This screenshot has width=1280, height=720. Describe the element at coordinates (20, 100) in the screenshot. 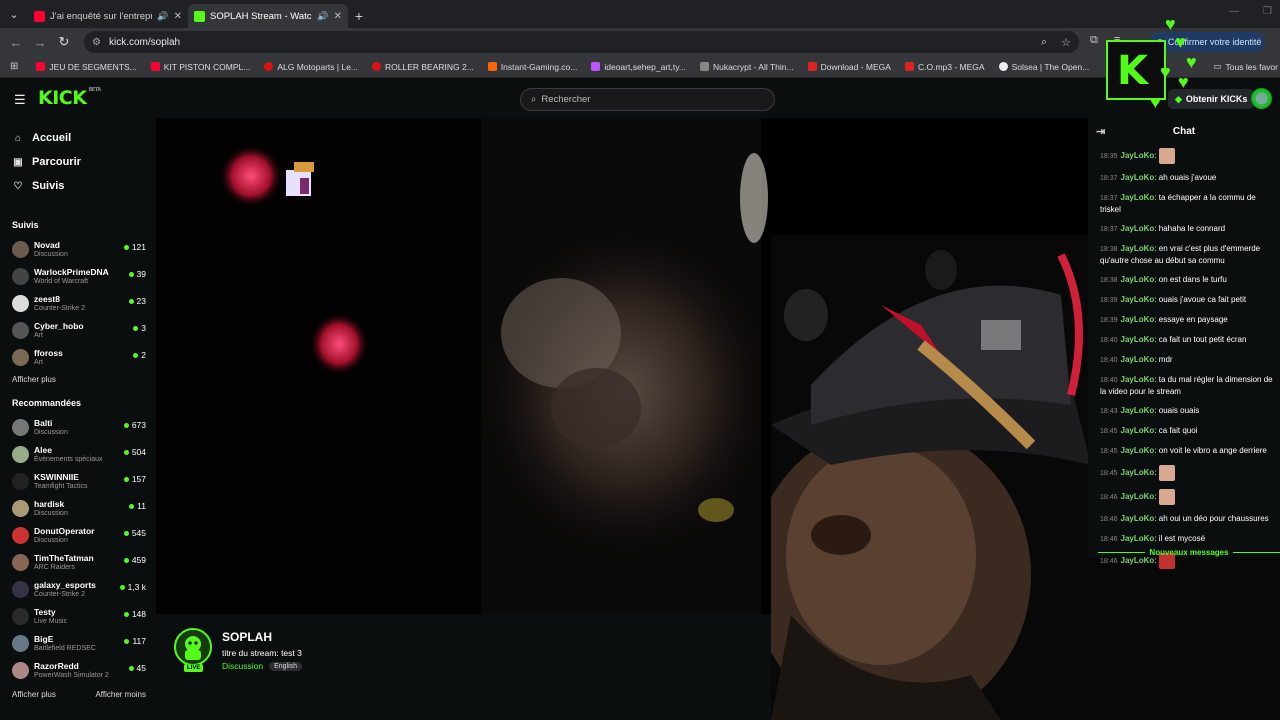

I see `menu-icon: ☰` at that location.